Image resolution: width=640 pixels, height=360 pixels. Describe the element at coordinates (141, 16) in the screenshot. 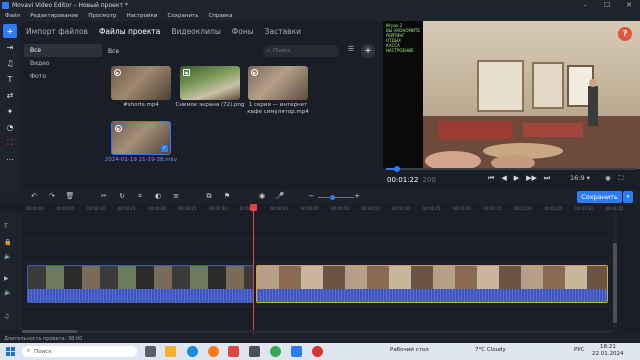

I see `menu-settings: Настройки` at that location.